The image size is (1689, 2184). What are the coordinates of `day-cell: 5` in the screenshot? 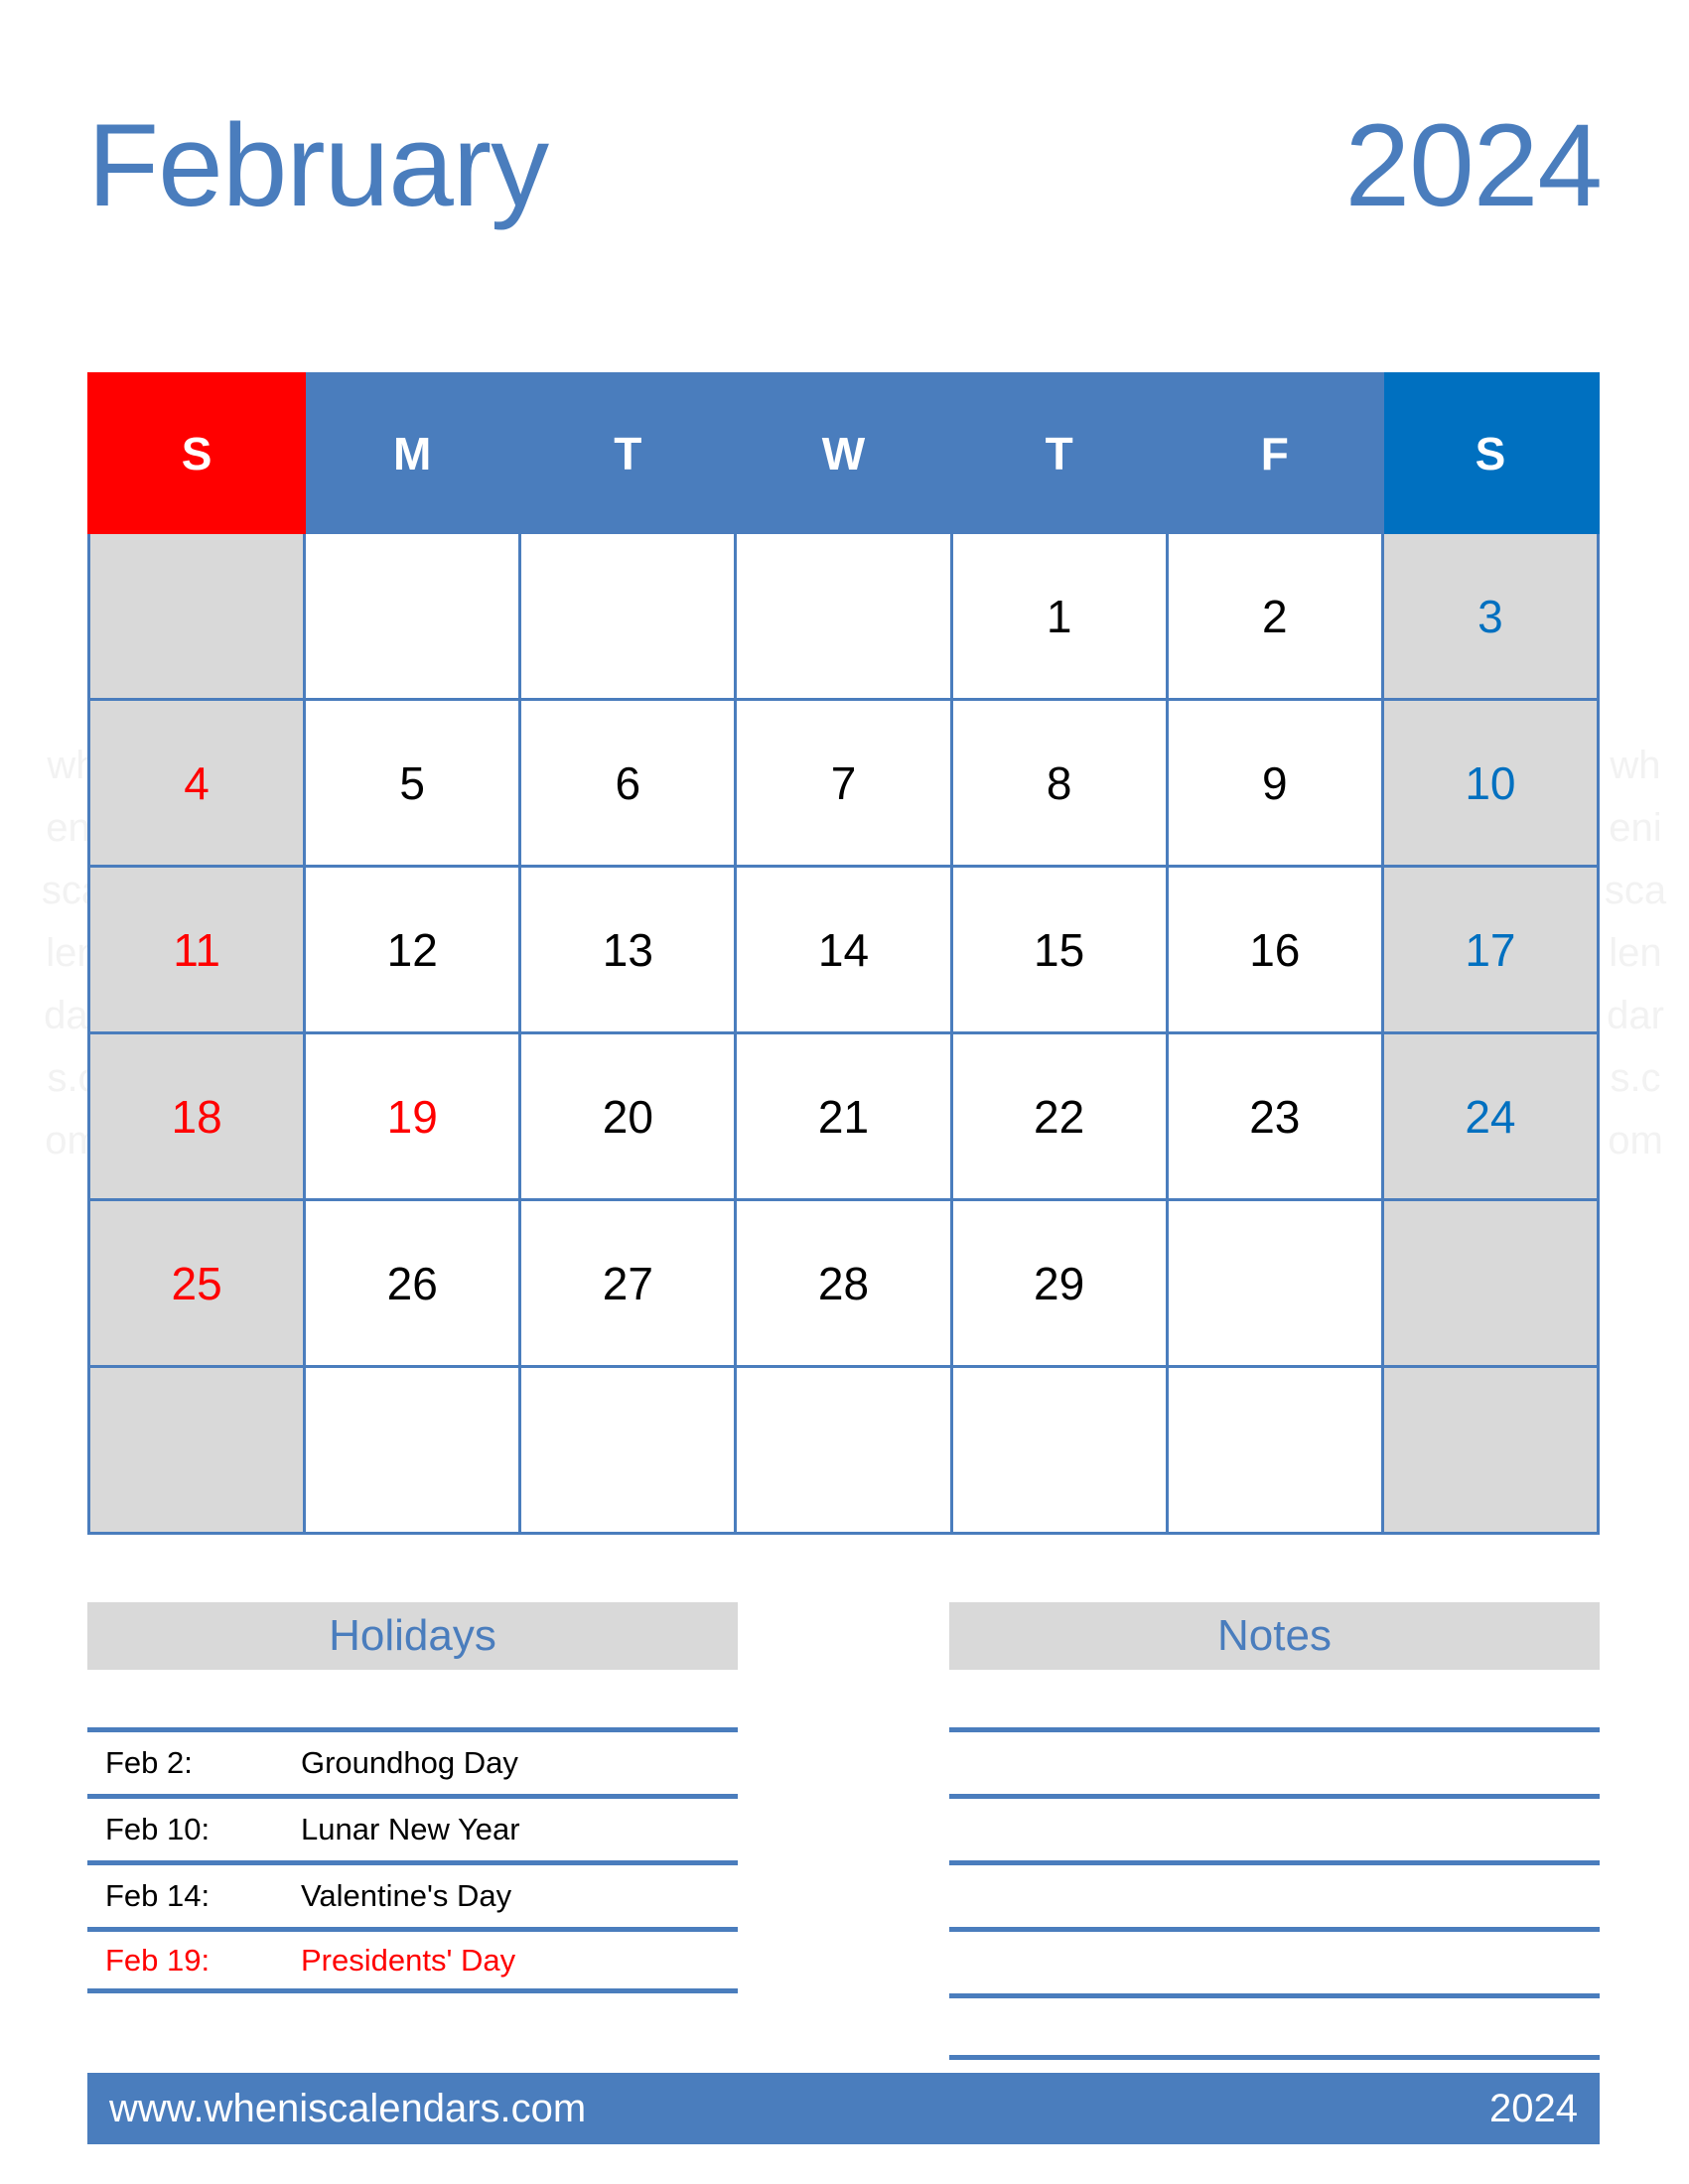 It's located at (413, 783).